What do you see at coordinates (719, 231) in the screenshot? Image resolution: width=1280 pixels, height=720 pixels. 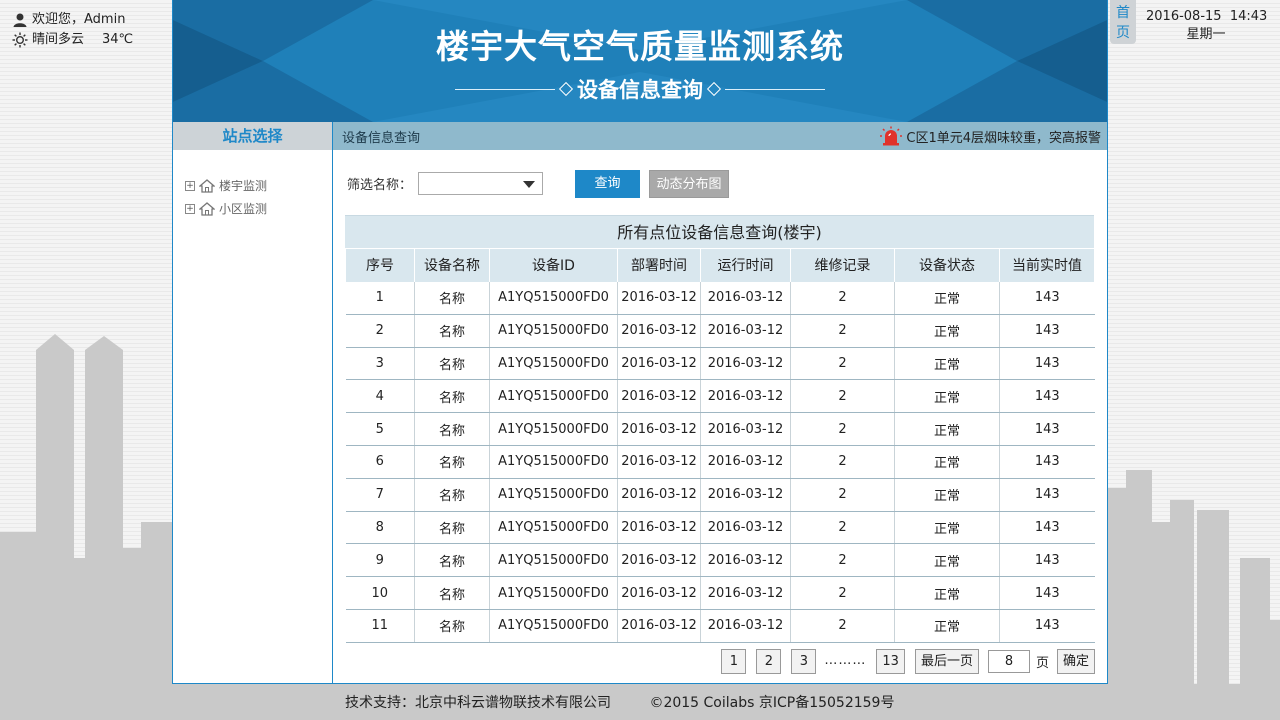 I see `table-title: 所有点位设备信息查询(楼宇)` at bounding box center [719, 231].